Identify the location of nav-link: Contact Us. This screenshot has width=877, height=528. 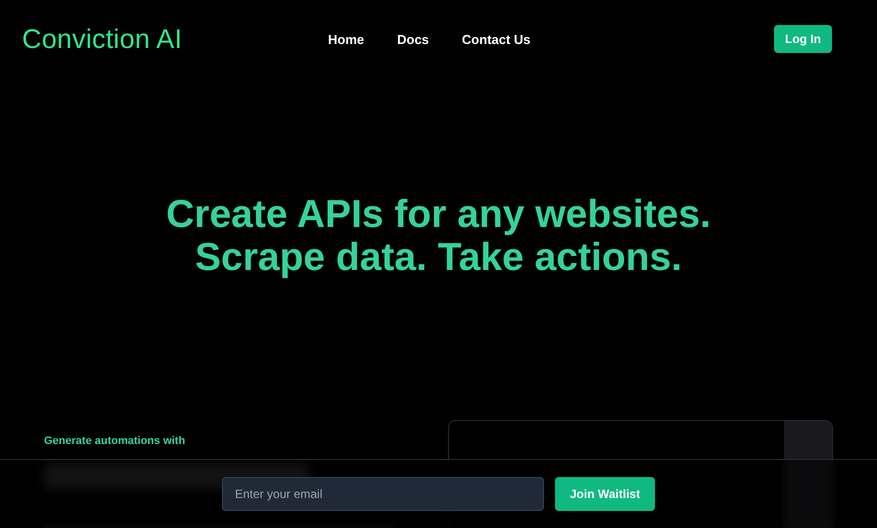
(496, 39).